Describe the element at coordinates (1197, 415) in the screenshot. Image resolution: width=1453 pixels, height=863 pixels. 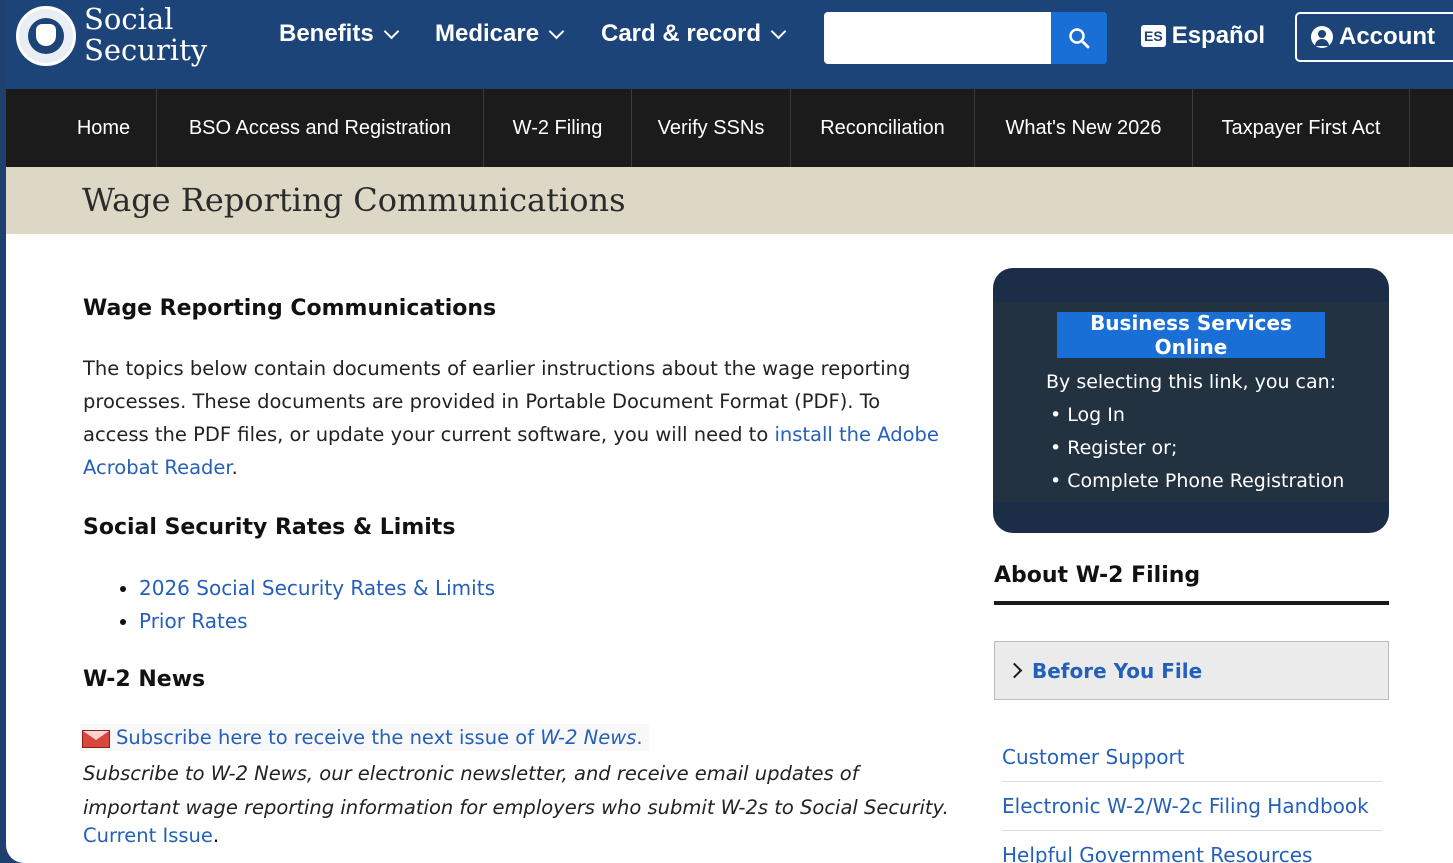
I see `list-item: Log In` at that location.